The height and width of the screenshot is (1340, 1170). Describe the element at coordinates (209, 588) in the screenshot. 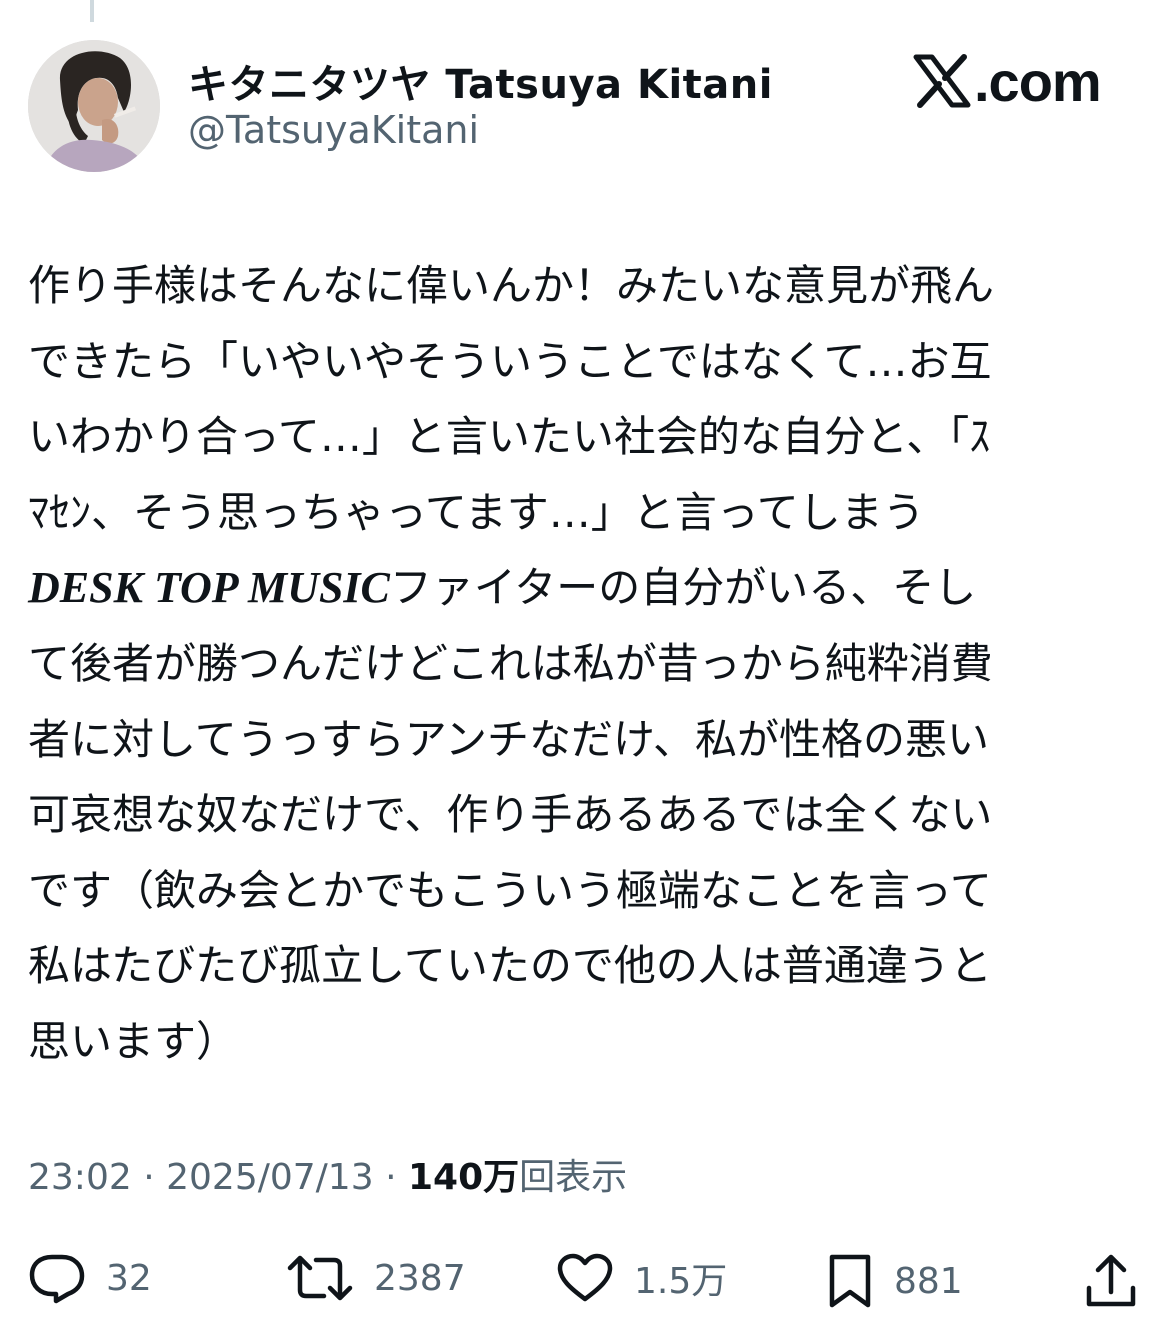

I see `styled-text-desk-top-music: DESK TOP MUSIC` at that location.